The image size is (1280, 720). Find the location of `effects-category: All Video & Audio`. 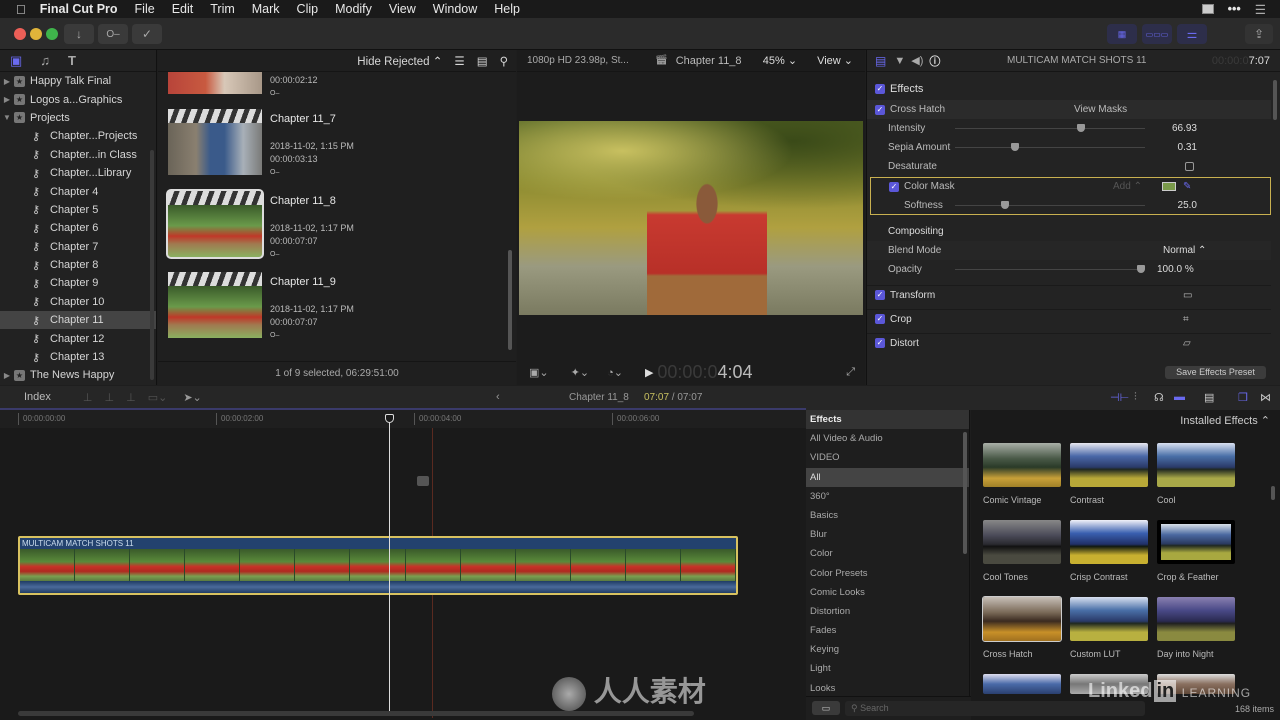

effects-category: All Video & Audio is located at coordinates (887, 438).